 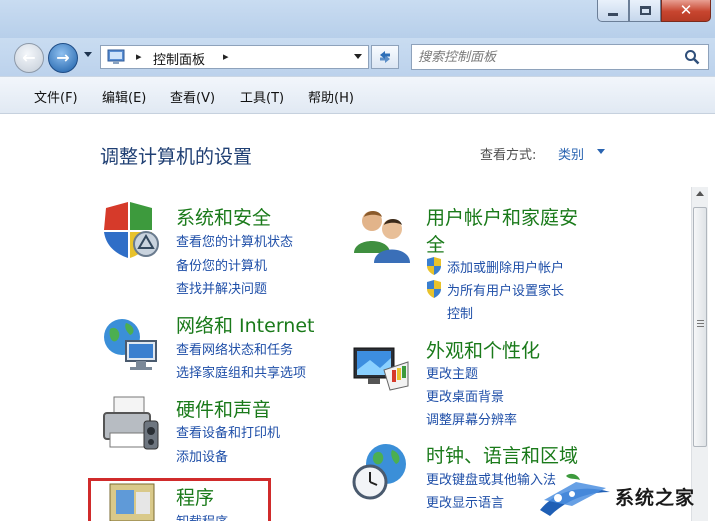 I want to click on menu-help: 帮助(H), so click(x=331, y=96).